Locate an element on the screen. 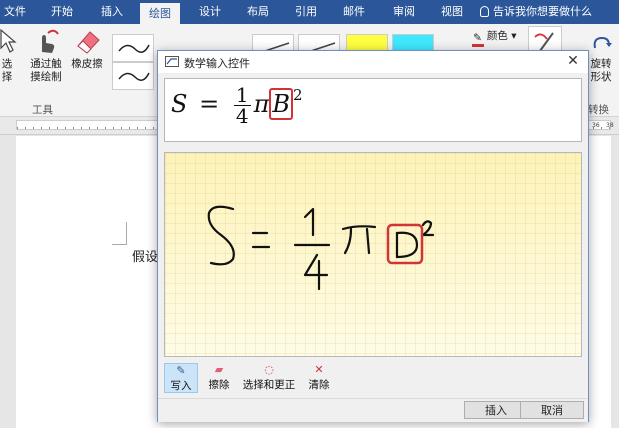 The height and width of the screenshot is (428, 619). write-tool-button: ✎ 写入 is located at coordinates (181, 378).